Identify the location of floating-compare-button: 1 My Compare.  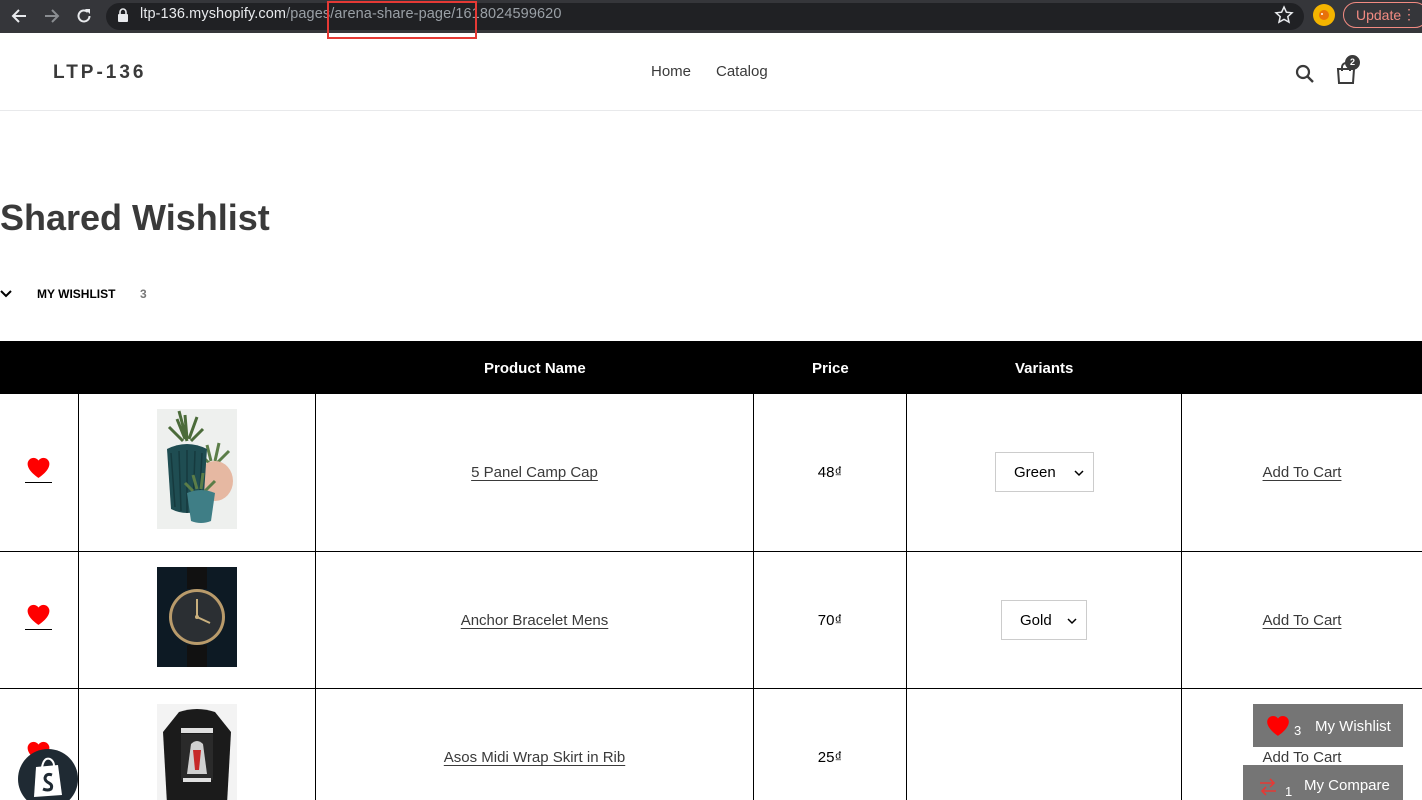
(1323, 782).